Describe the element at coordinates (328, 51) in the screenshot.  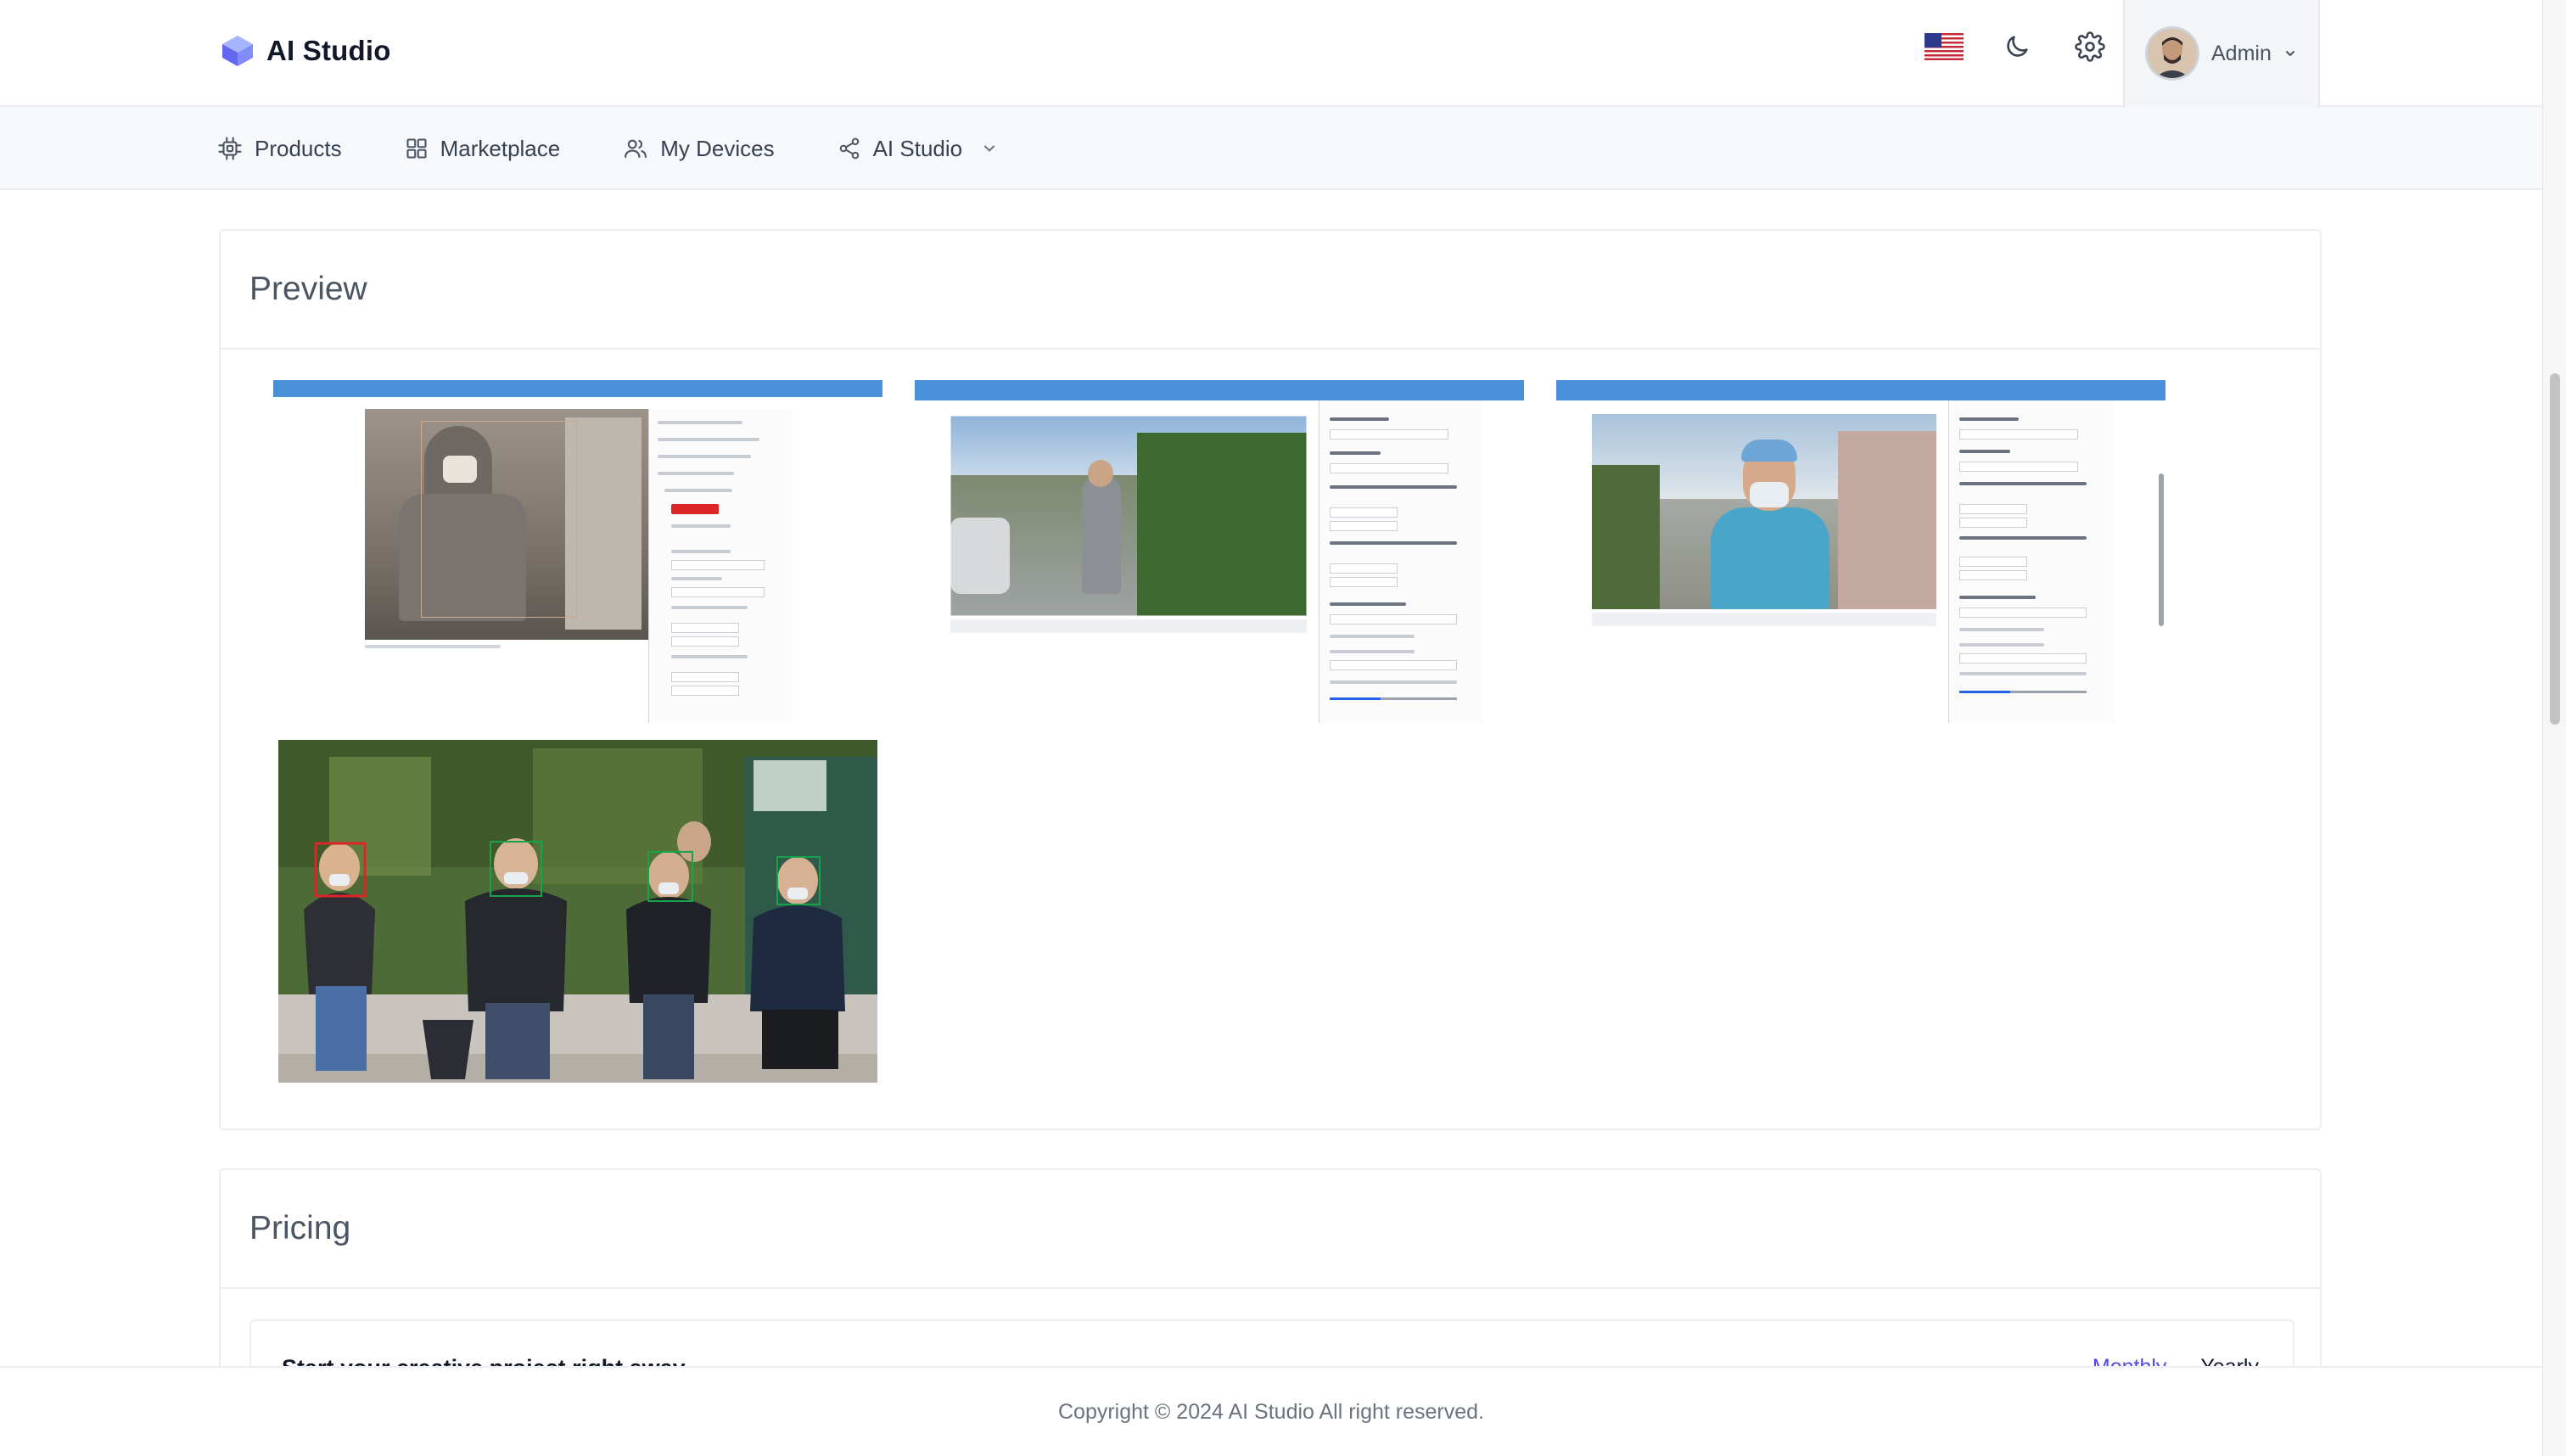
I see `brand-name: AI Studio` at that location.